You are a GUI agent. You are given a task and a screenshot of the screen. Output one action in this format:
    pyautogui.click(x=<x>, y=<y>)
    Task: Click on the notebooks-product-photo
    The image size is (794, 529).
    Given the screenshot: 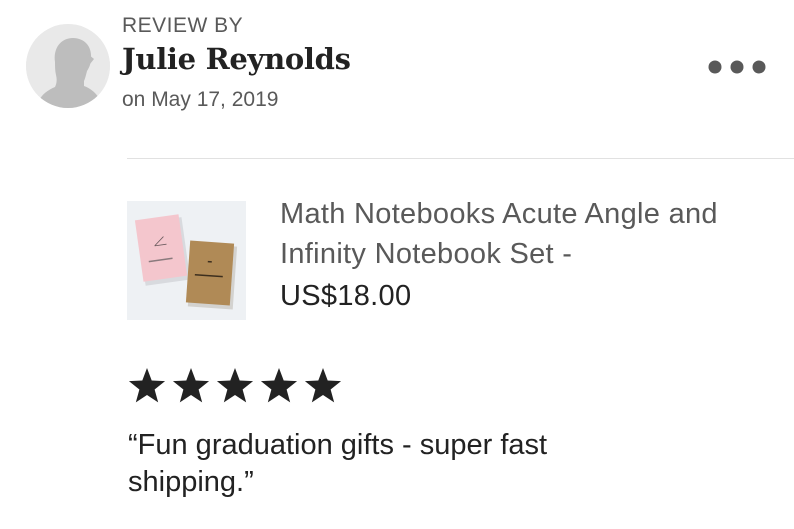 What is the action you would take?
    pyautogui.click(x=186, y=260)
    